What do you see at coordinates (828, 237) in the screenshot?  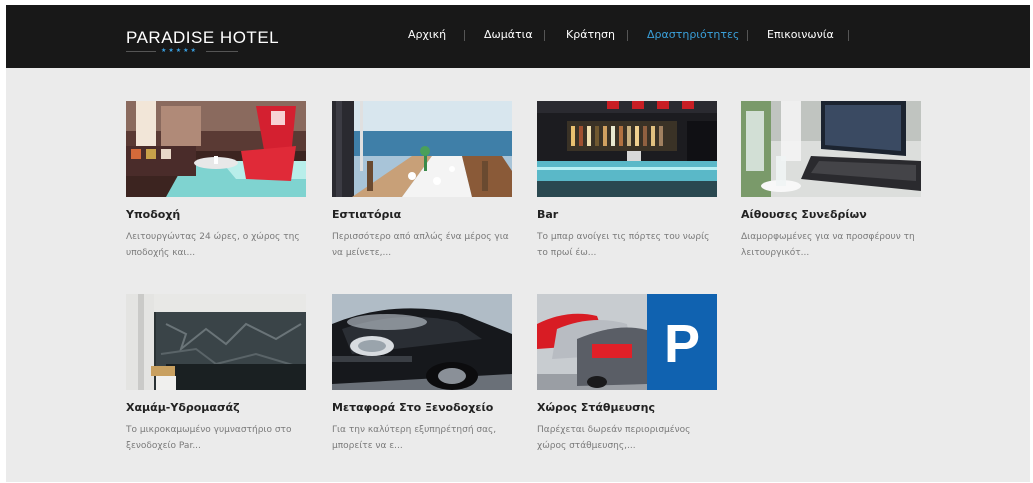 I see `card-desc-line: Διαμορφωμένες για να προσφέρουν τη` at bounding box center [828, 237].